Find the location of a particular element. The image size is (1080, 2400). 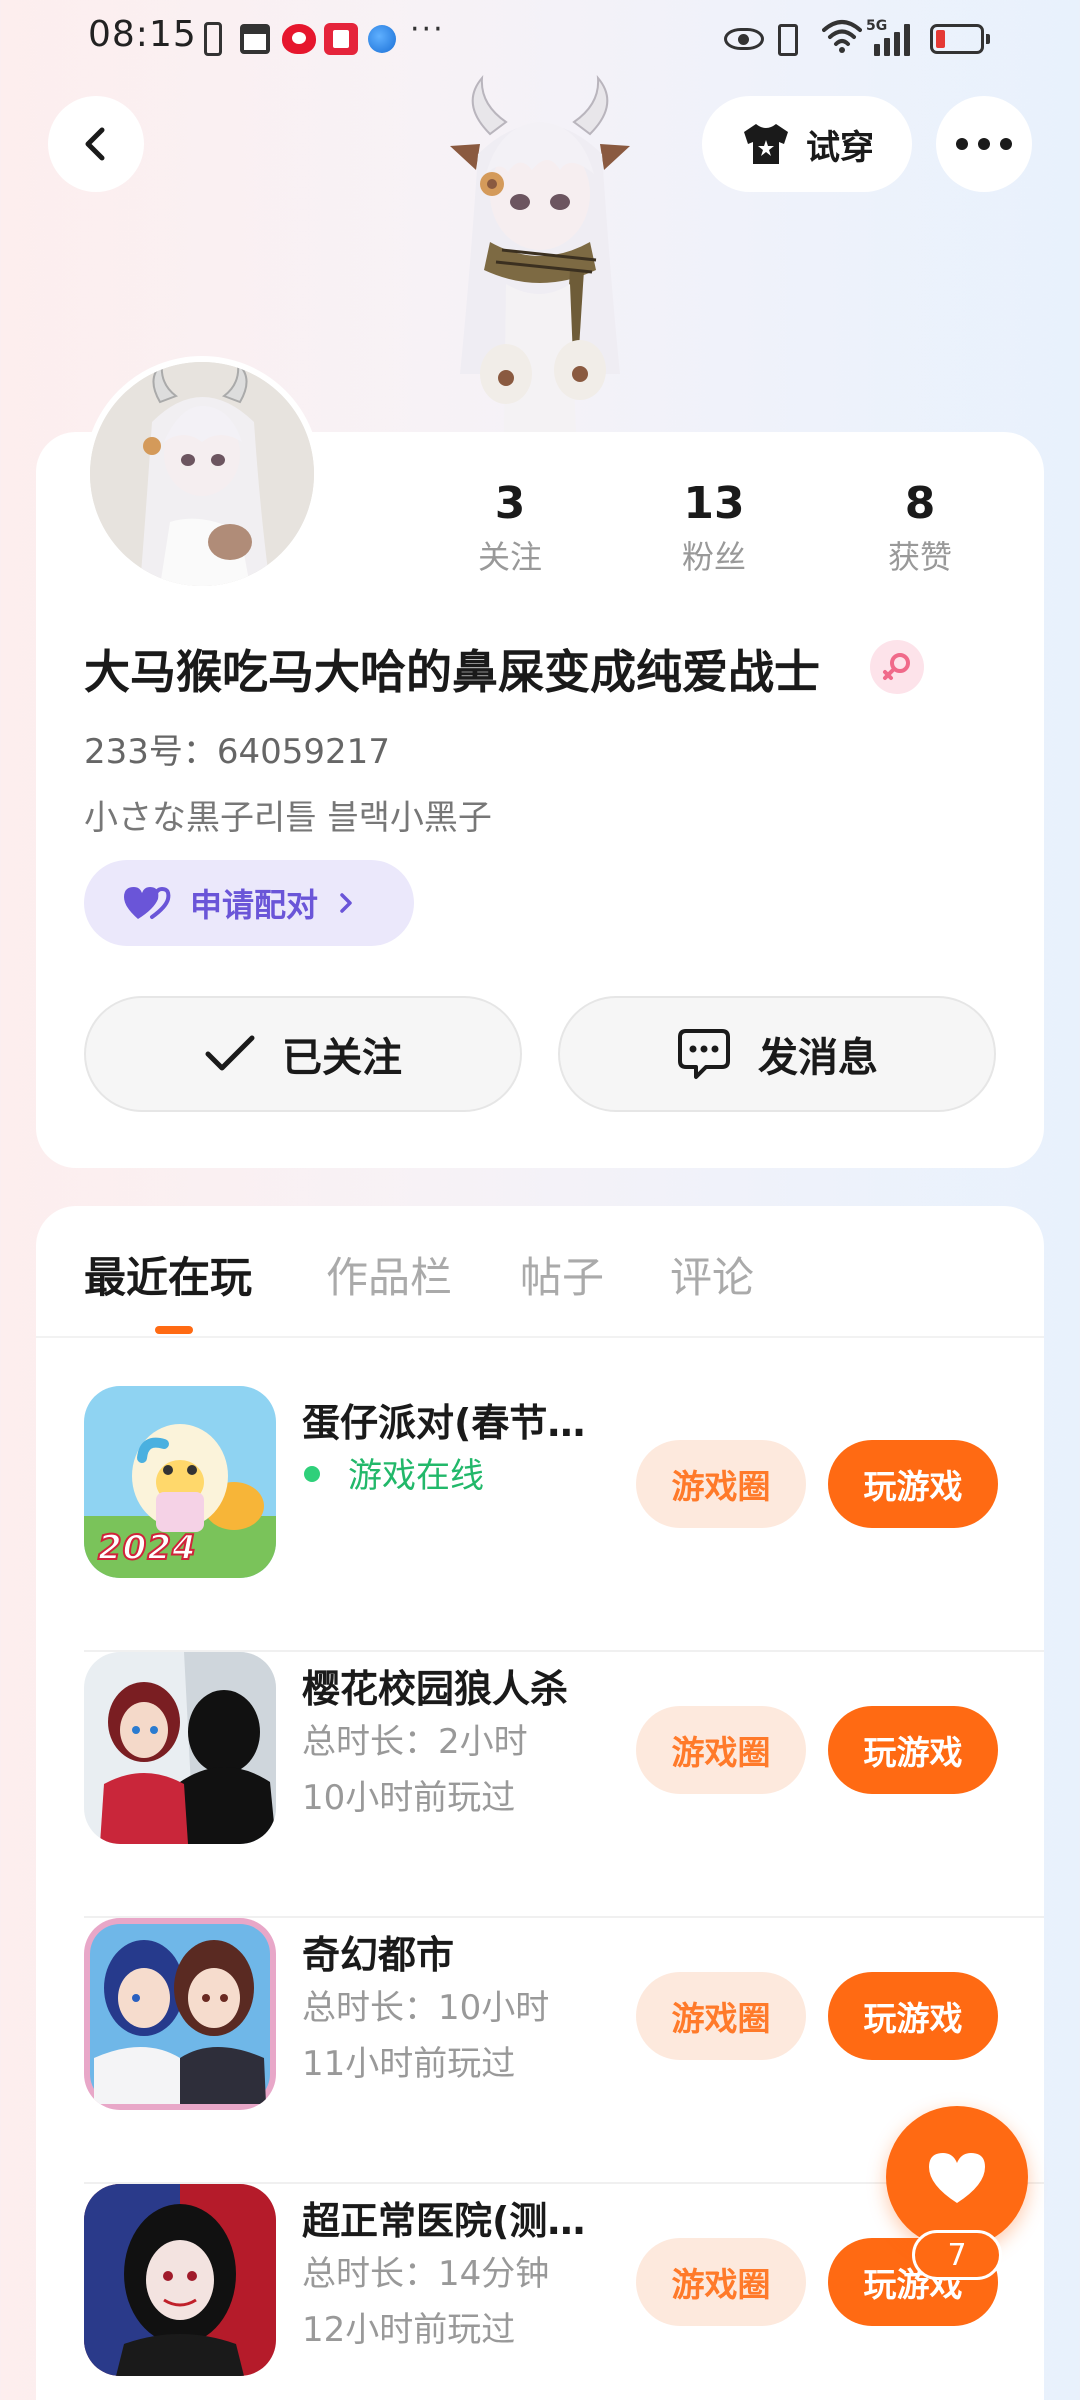

status-bar: 08:15 ··· 5G is located at coordinates (540, 40).